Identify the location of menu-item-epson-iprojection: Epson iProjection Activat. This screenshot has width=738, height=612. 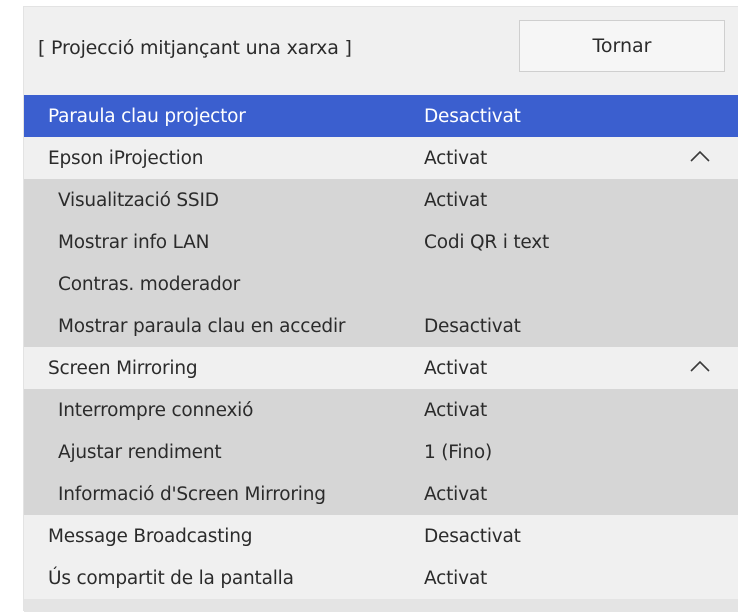
(381, 158).